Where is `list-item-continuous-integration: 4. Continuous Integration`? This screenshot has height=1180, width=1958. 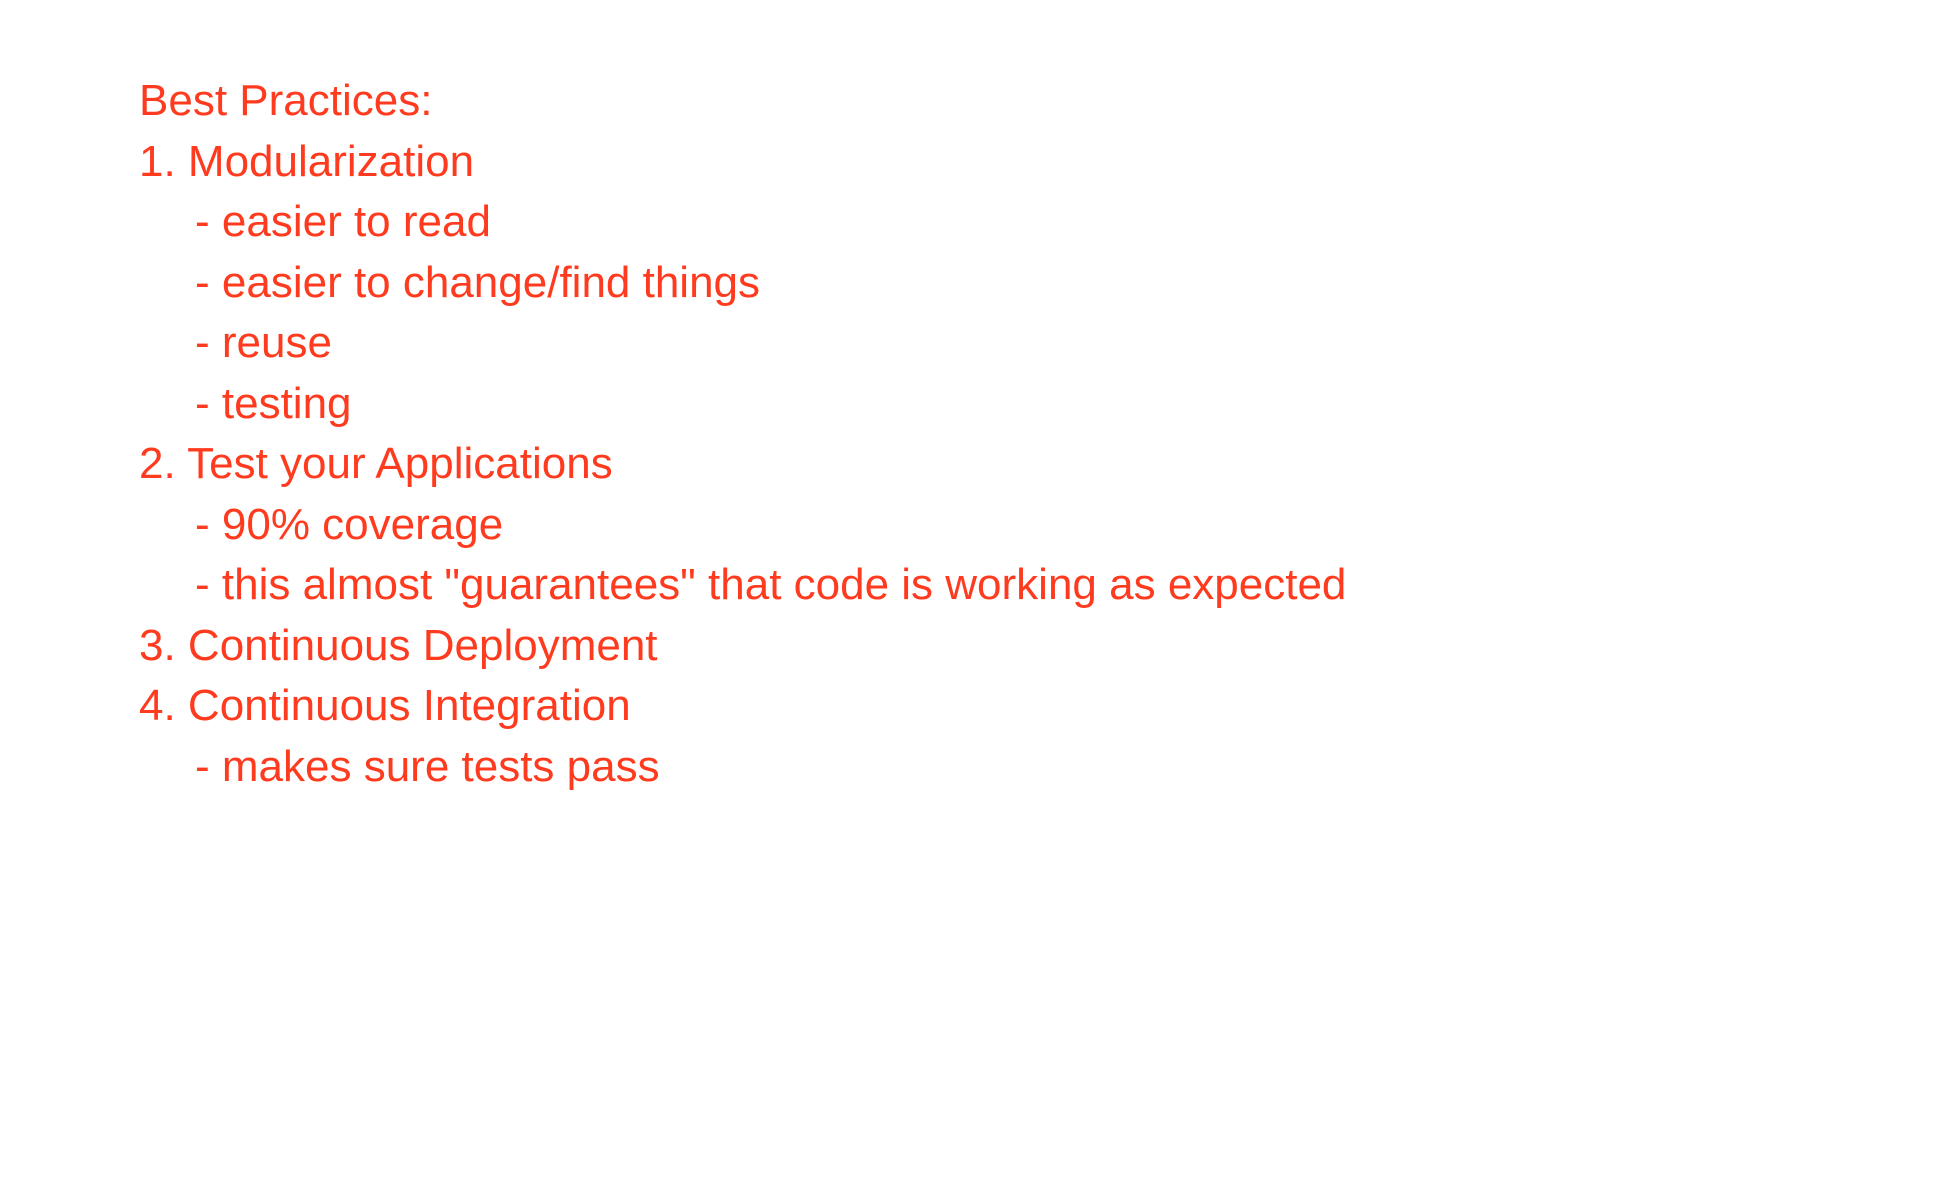 list-item-continuous-integration: 4. Continuous Integration is located at coordinates (385, 705).